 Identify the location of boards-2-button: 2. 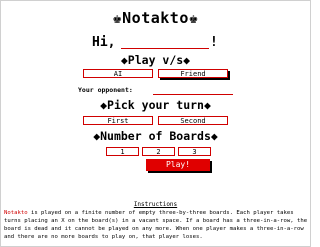
(158, 151).